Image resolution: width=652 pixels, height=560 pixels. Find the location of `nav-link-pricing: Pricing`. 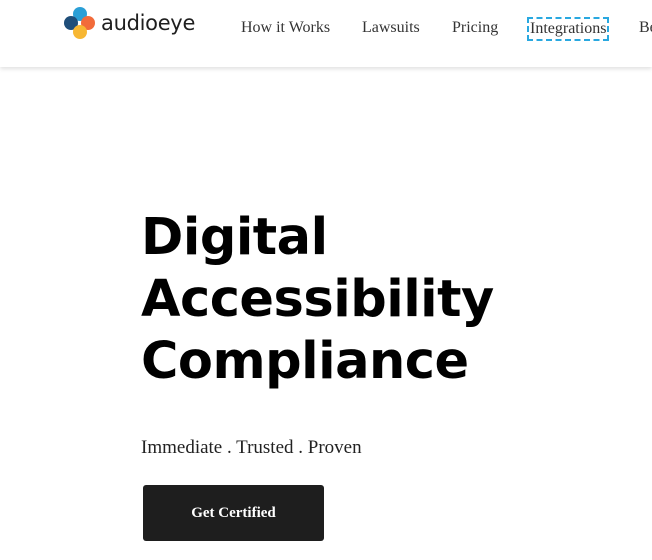

nav-link-pricing: Pricing is located at coordinates (475, 28).